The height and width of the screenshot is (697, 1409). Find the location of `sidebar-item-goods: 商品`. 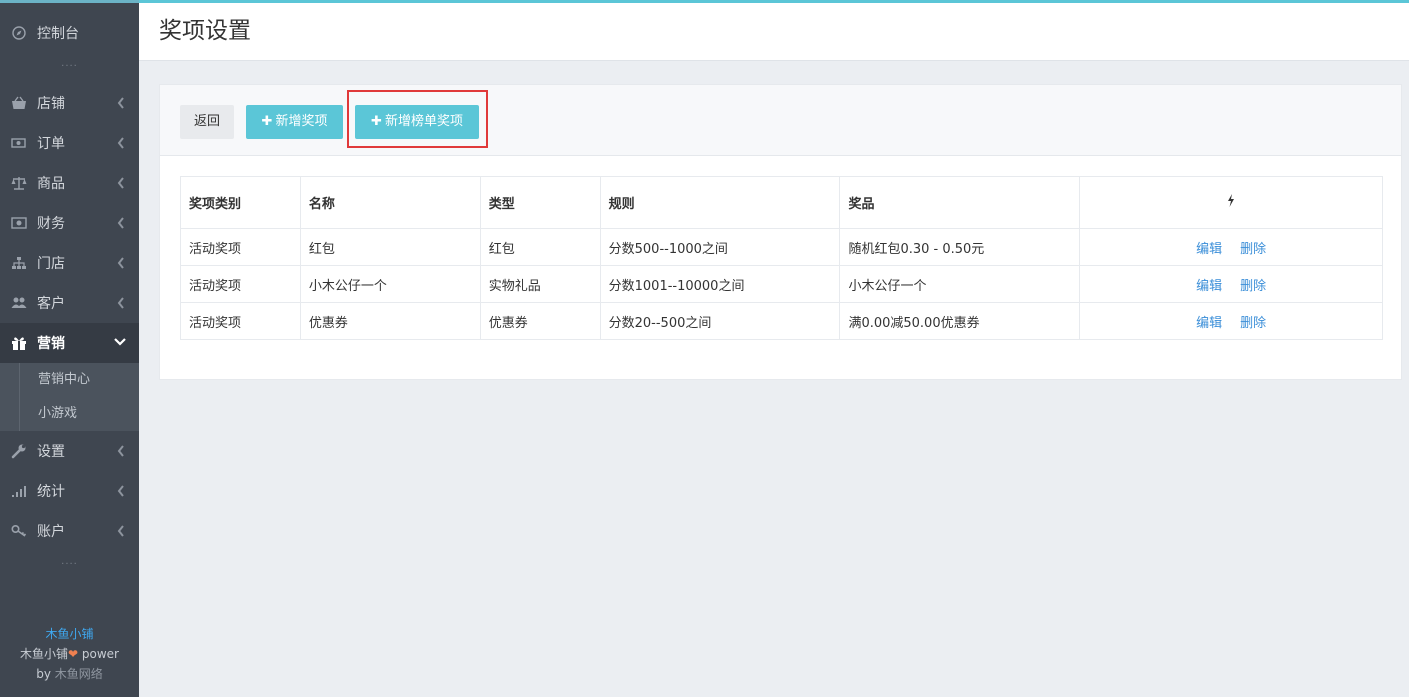

sidebar-item-goods: 商品 is located at coordinates (69, 183).